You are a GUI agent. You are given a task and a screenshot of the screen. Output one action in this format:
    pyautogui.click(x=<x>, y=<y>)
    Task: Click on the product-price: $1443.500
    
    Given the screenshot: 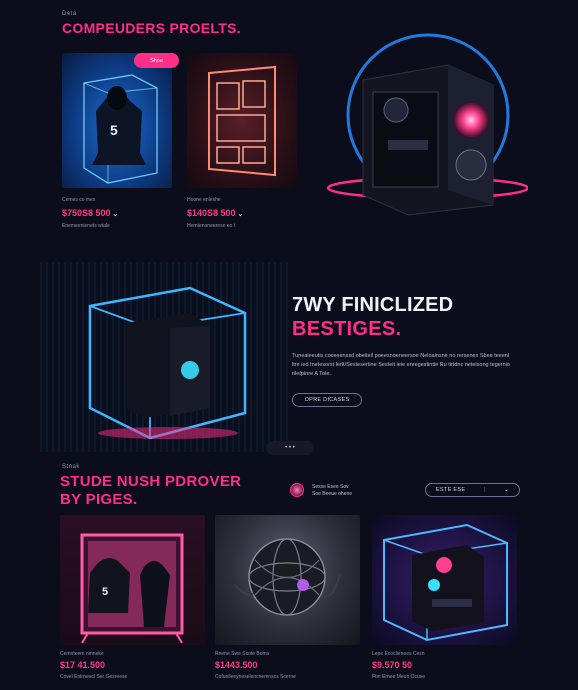 What is the action you would take?
    pyautogui.click(x=236, y=665)
    